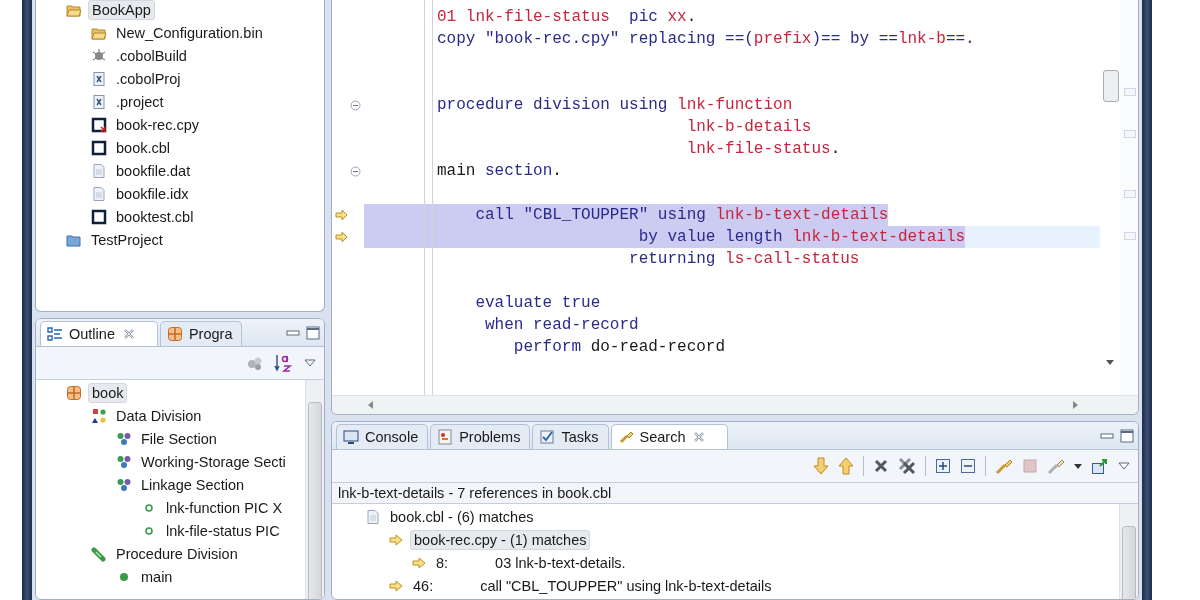  I want to click on tree-item: book, so click(108, 392).